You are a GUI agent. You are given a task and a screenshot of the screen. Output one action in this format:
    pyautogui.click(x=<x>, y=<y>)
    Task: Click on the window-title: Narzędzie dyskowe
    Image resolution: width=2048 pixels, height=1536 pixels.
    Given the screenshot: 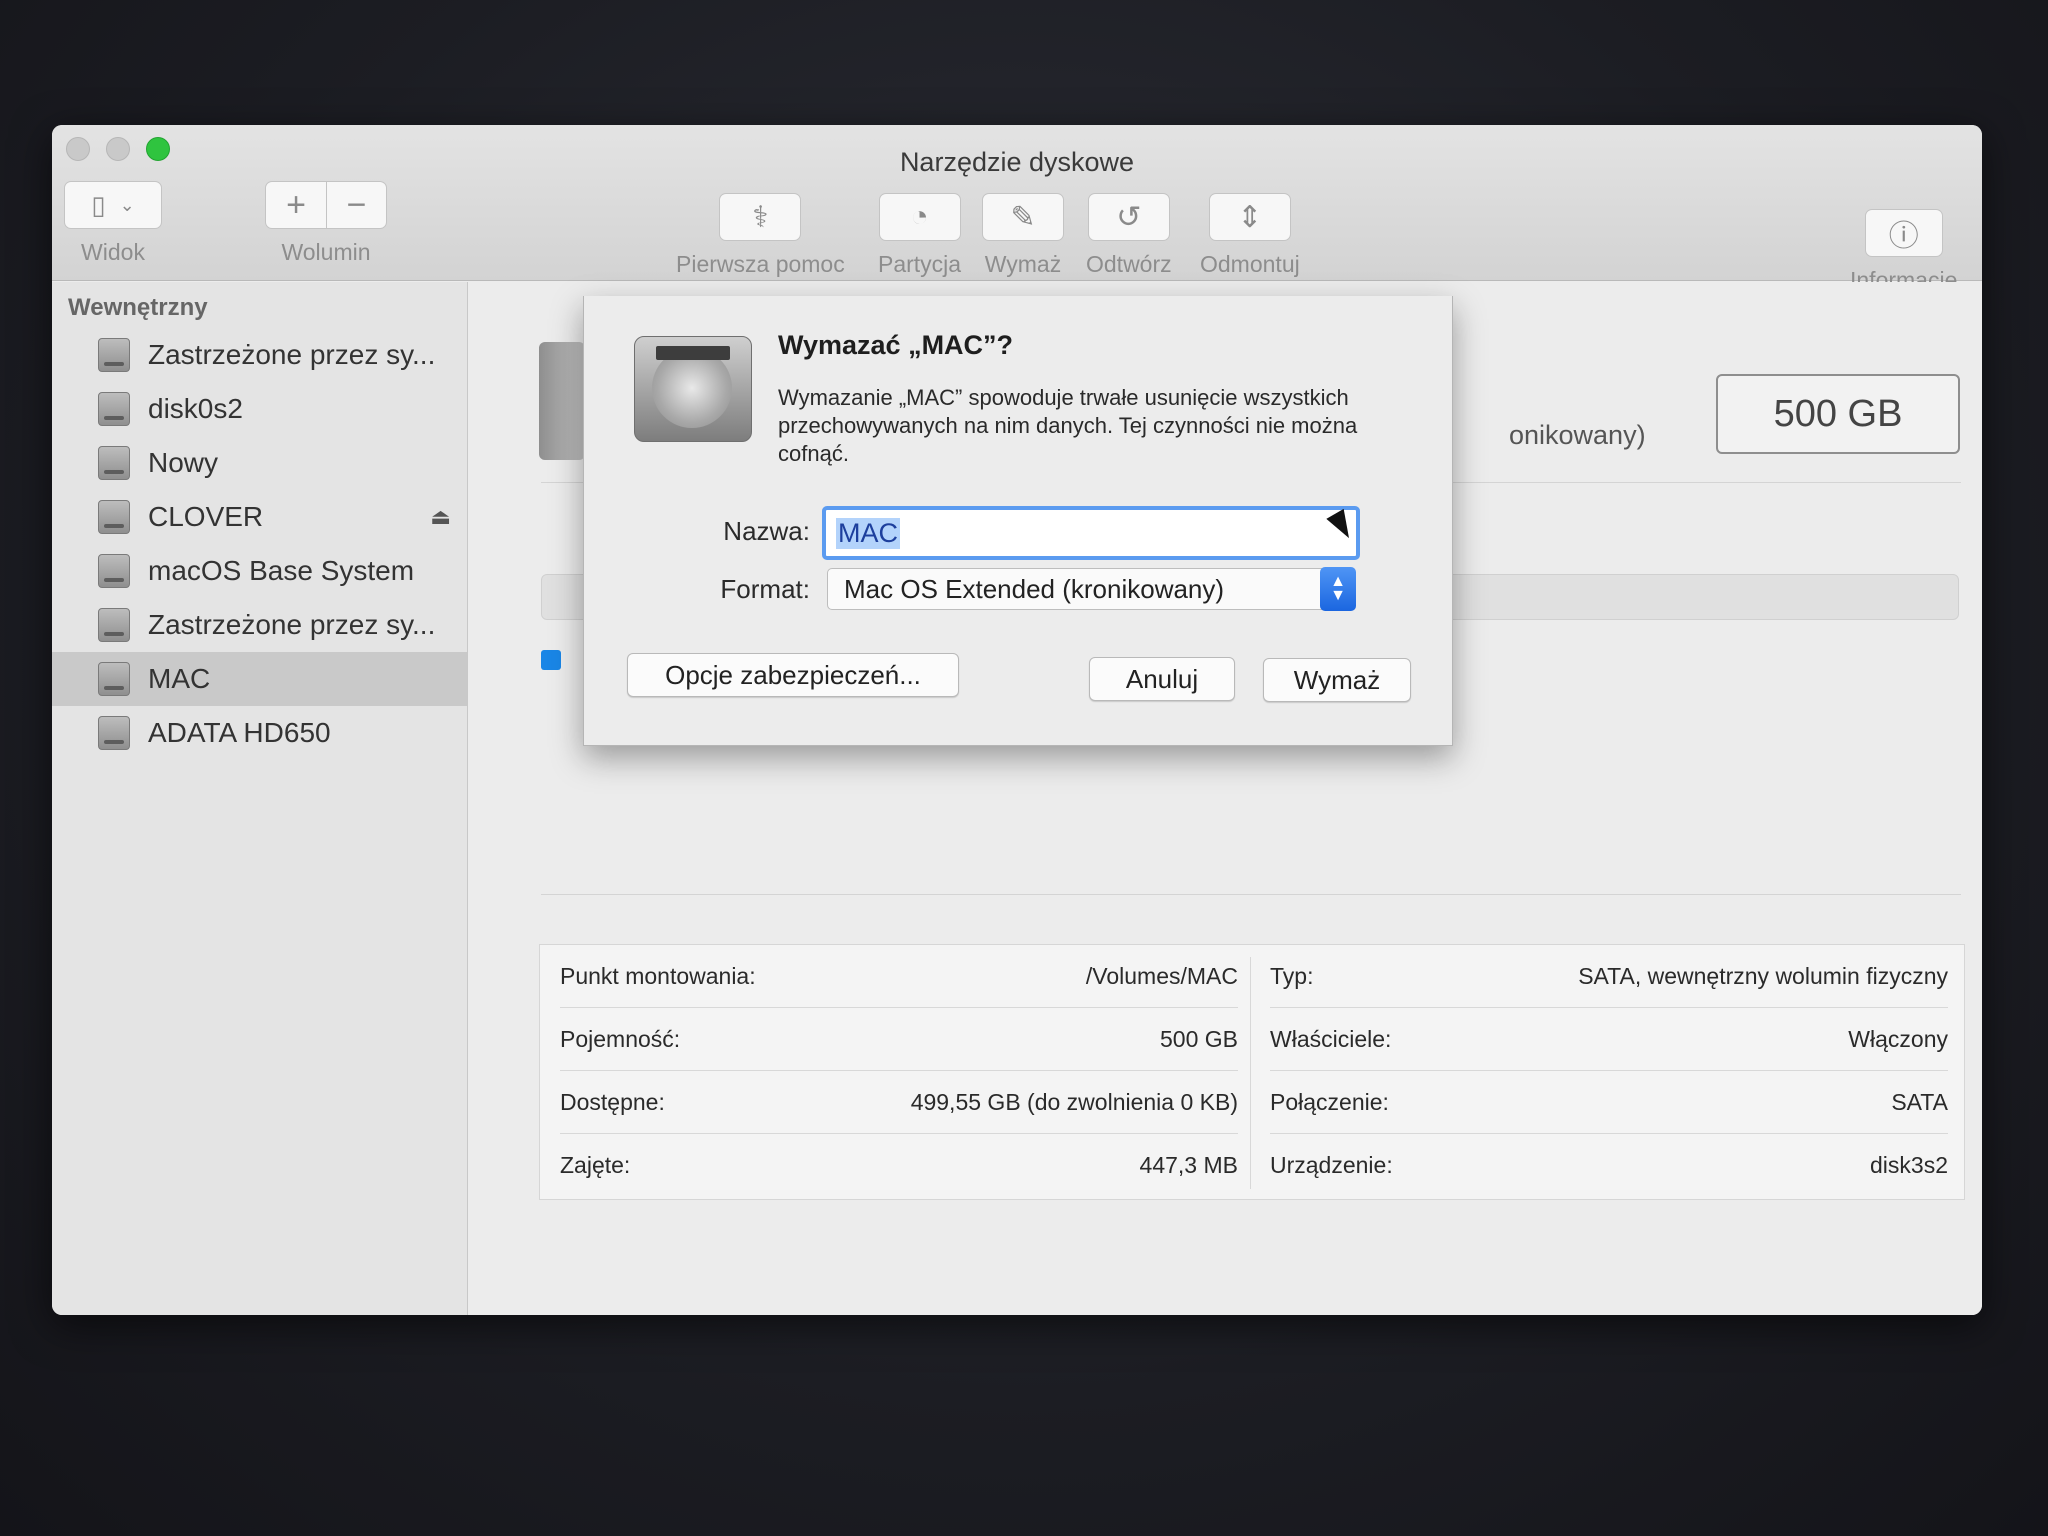 What is the action you would take?
    pyautogui.click(x=1017, y=162)
    